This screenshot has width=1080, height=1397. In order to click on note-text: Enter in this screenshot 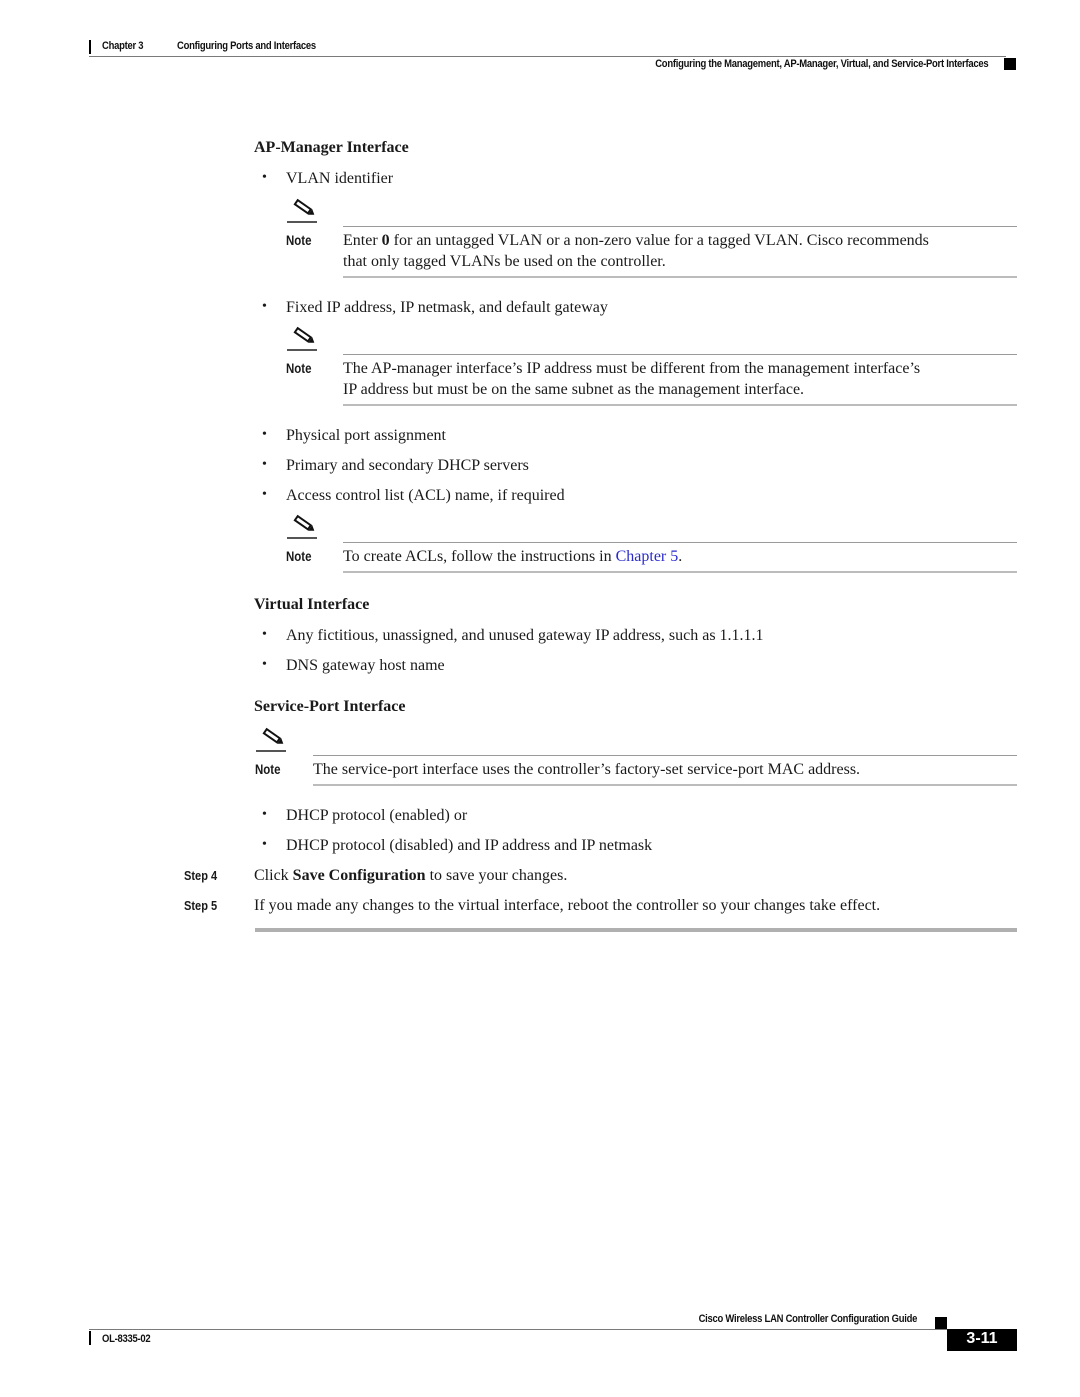, I will do `click(362, 240)`.